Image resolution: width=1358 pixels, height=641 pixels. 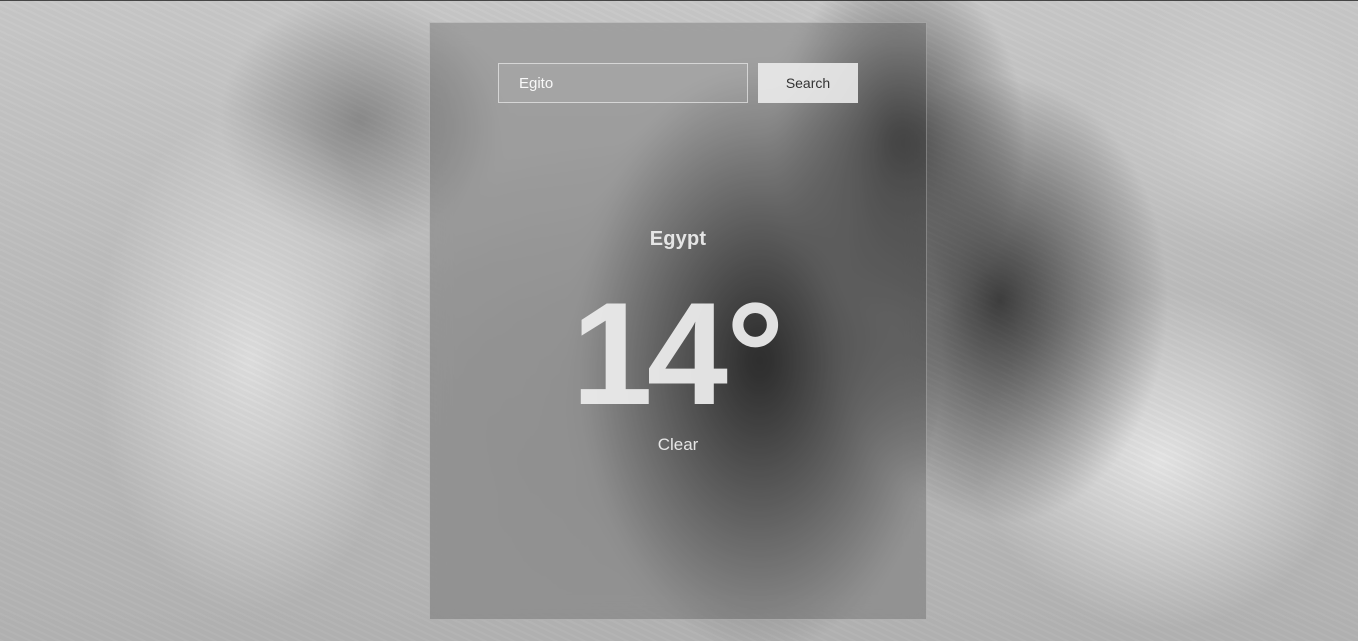 I want to click on city-name: Egypt, so click(x=678, y=239).